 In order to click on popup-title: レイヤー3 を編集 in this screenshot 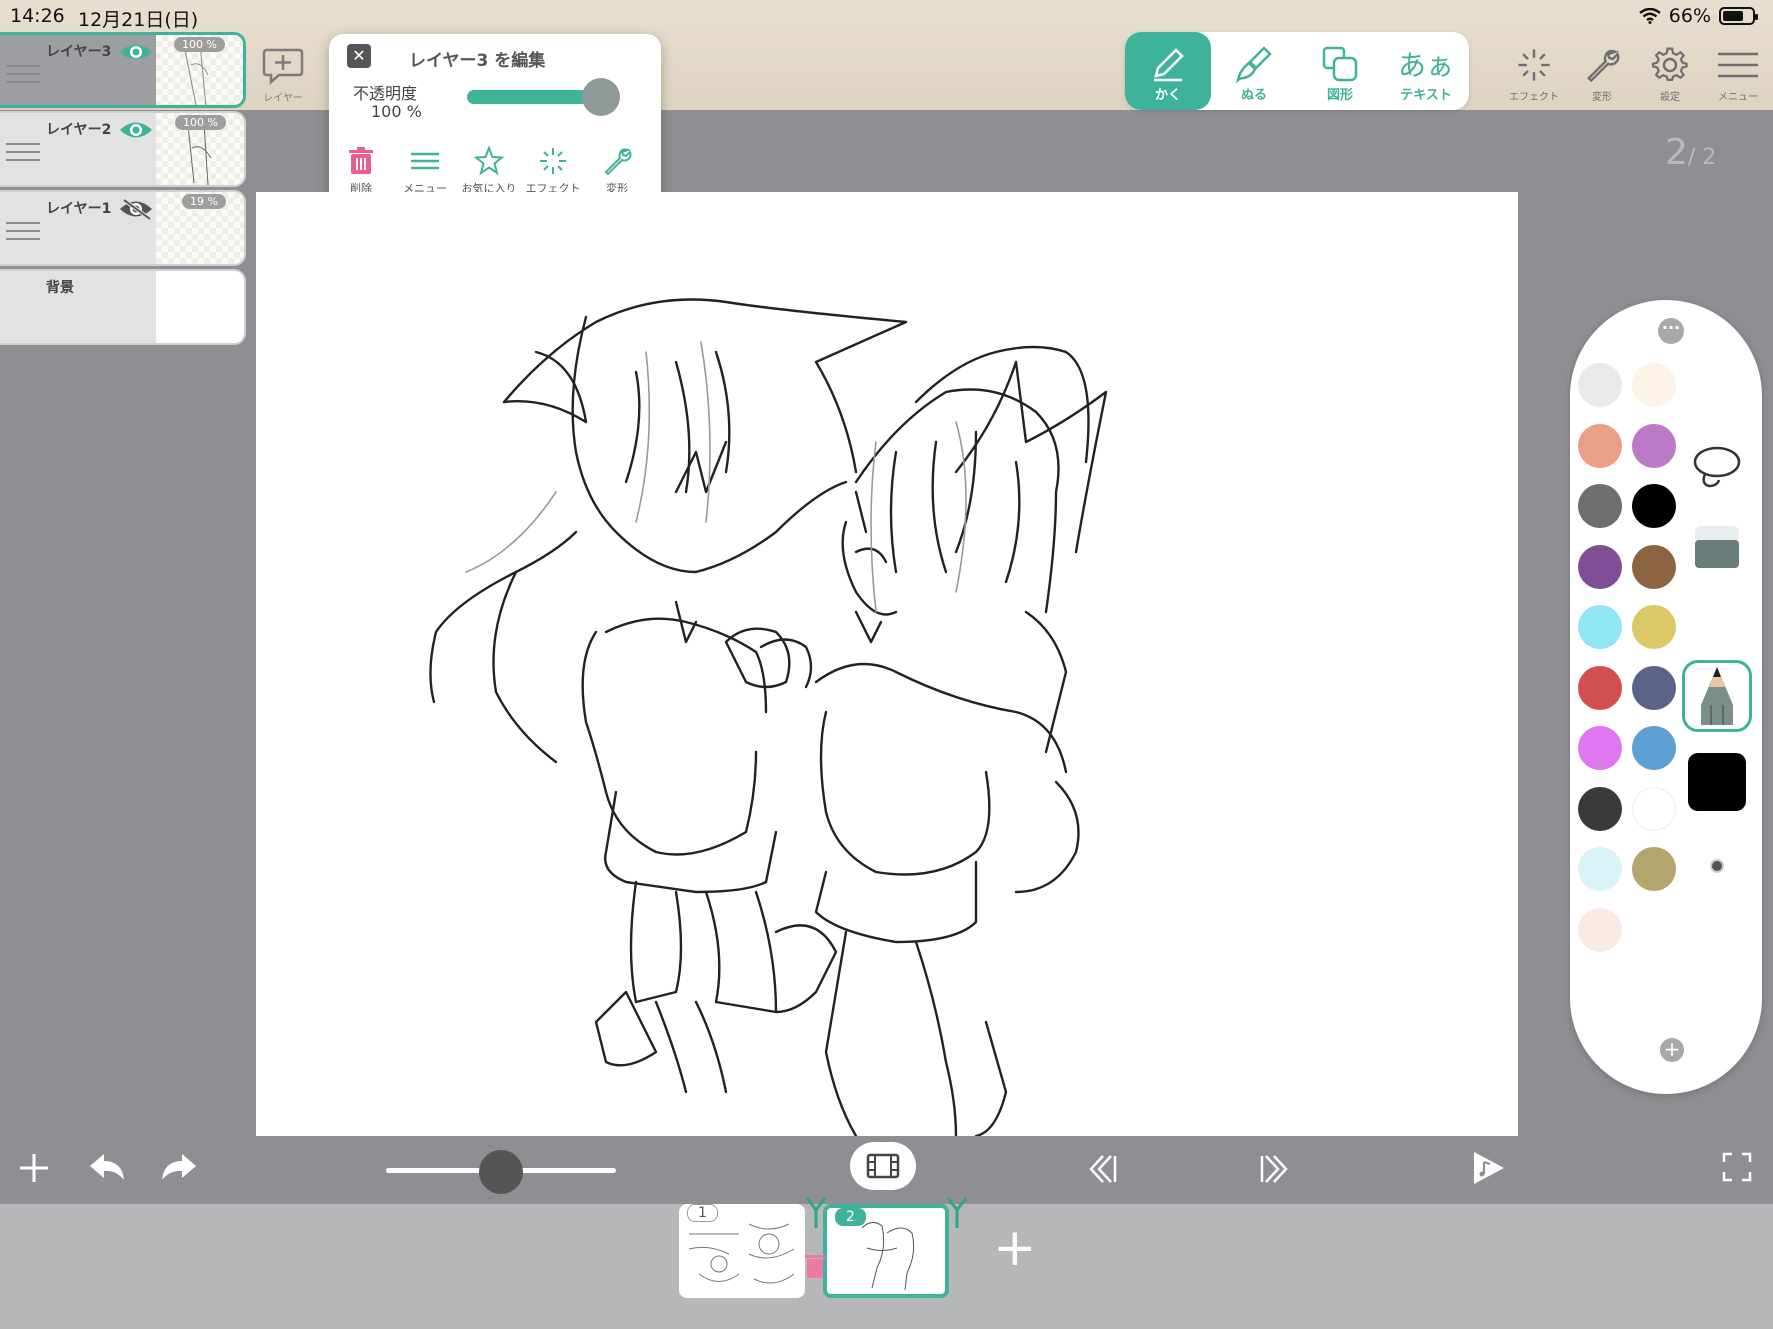, I will do `click(477, 61)`.